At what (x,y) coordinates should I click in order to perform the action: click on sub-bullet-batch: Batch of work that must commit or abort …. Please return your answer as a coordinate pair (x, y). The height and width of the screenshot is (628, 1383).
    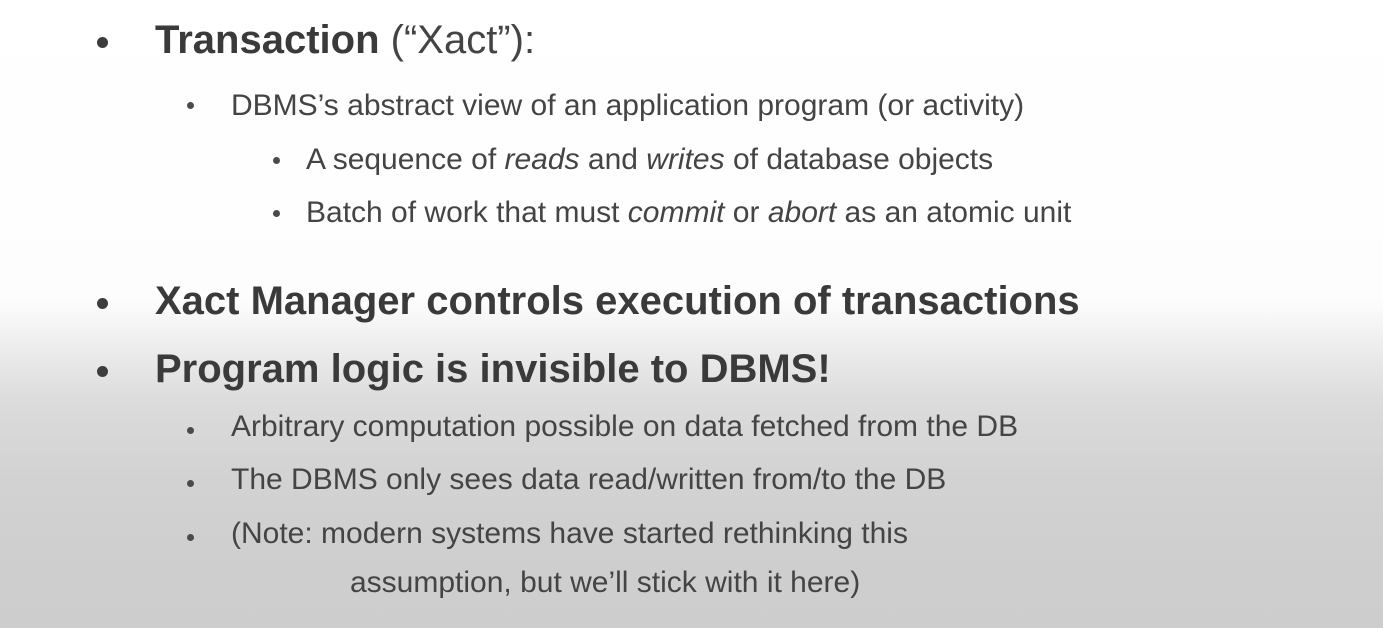
    Looking at the image, I should click on (688, 213).